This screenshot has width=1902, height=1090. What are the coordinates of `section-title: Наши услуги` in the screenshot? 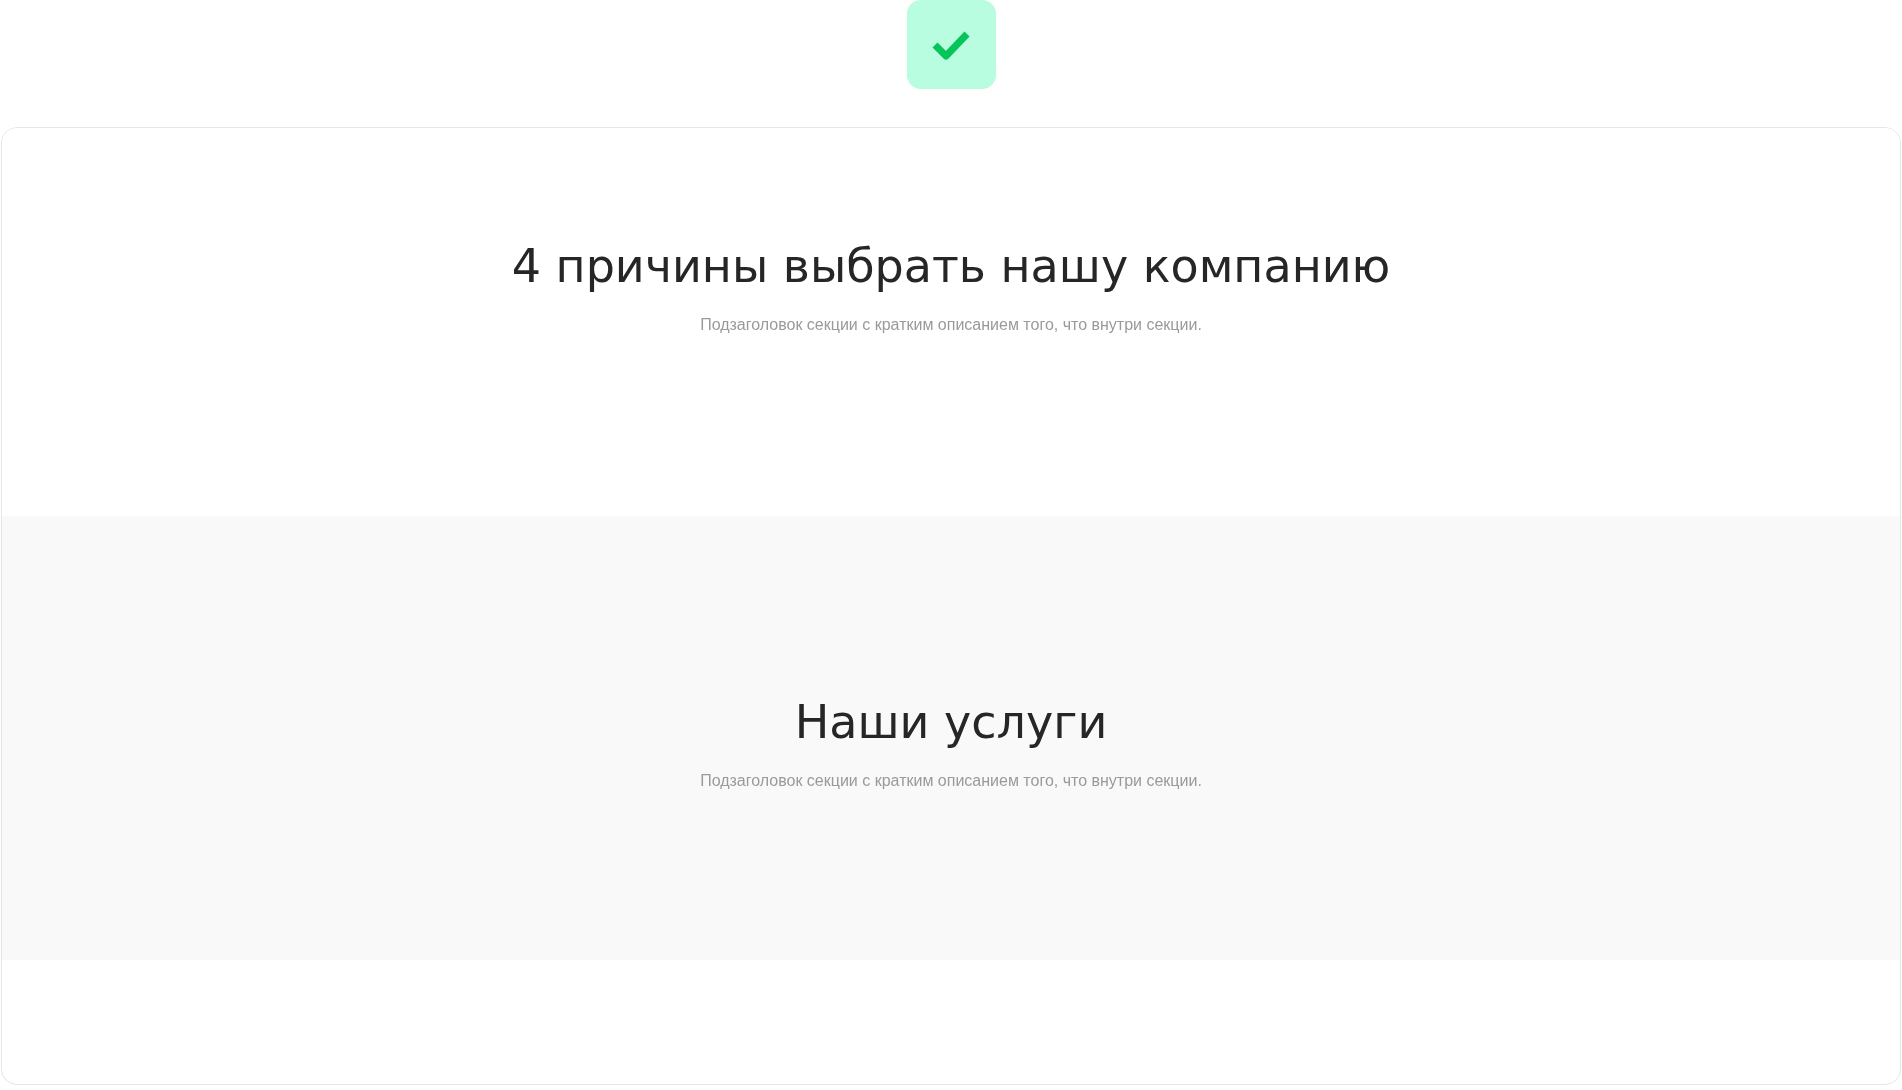 It's located at (951, 722).